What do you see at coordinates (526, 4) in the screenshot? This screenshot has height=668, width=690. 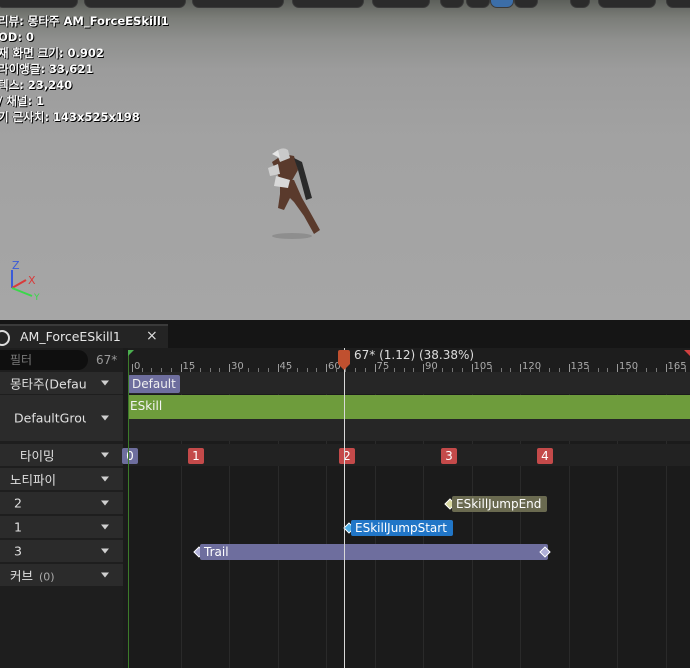 I see `scale-button` at bounding box center [526, 4].